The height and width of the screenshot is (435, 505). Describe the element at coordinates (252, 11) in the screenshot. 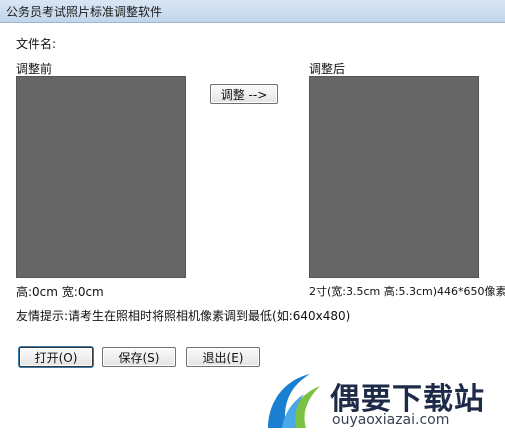

I see `title-bar: 公务员考试照片标准调整软件` at that location.